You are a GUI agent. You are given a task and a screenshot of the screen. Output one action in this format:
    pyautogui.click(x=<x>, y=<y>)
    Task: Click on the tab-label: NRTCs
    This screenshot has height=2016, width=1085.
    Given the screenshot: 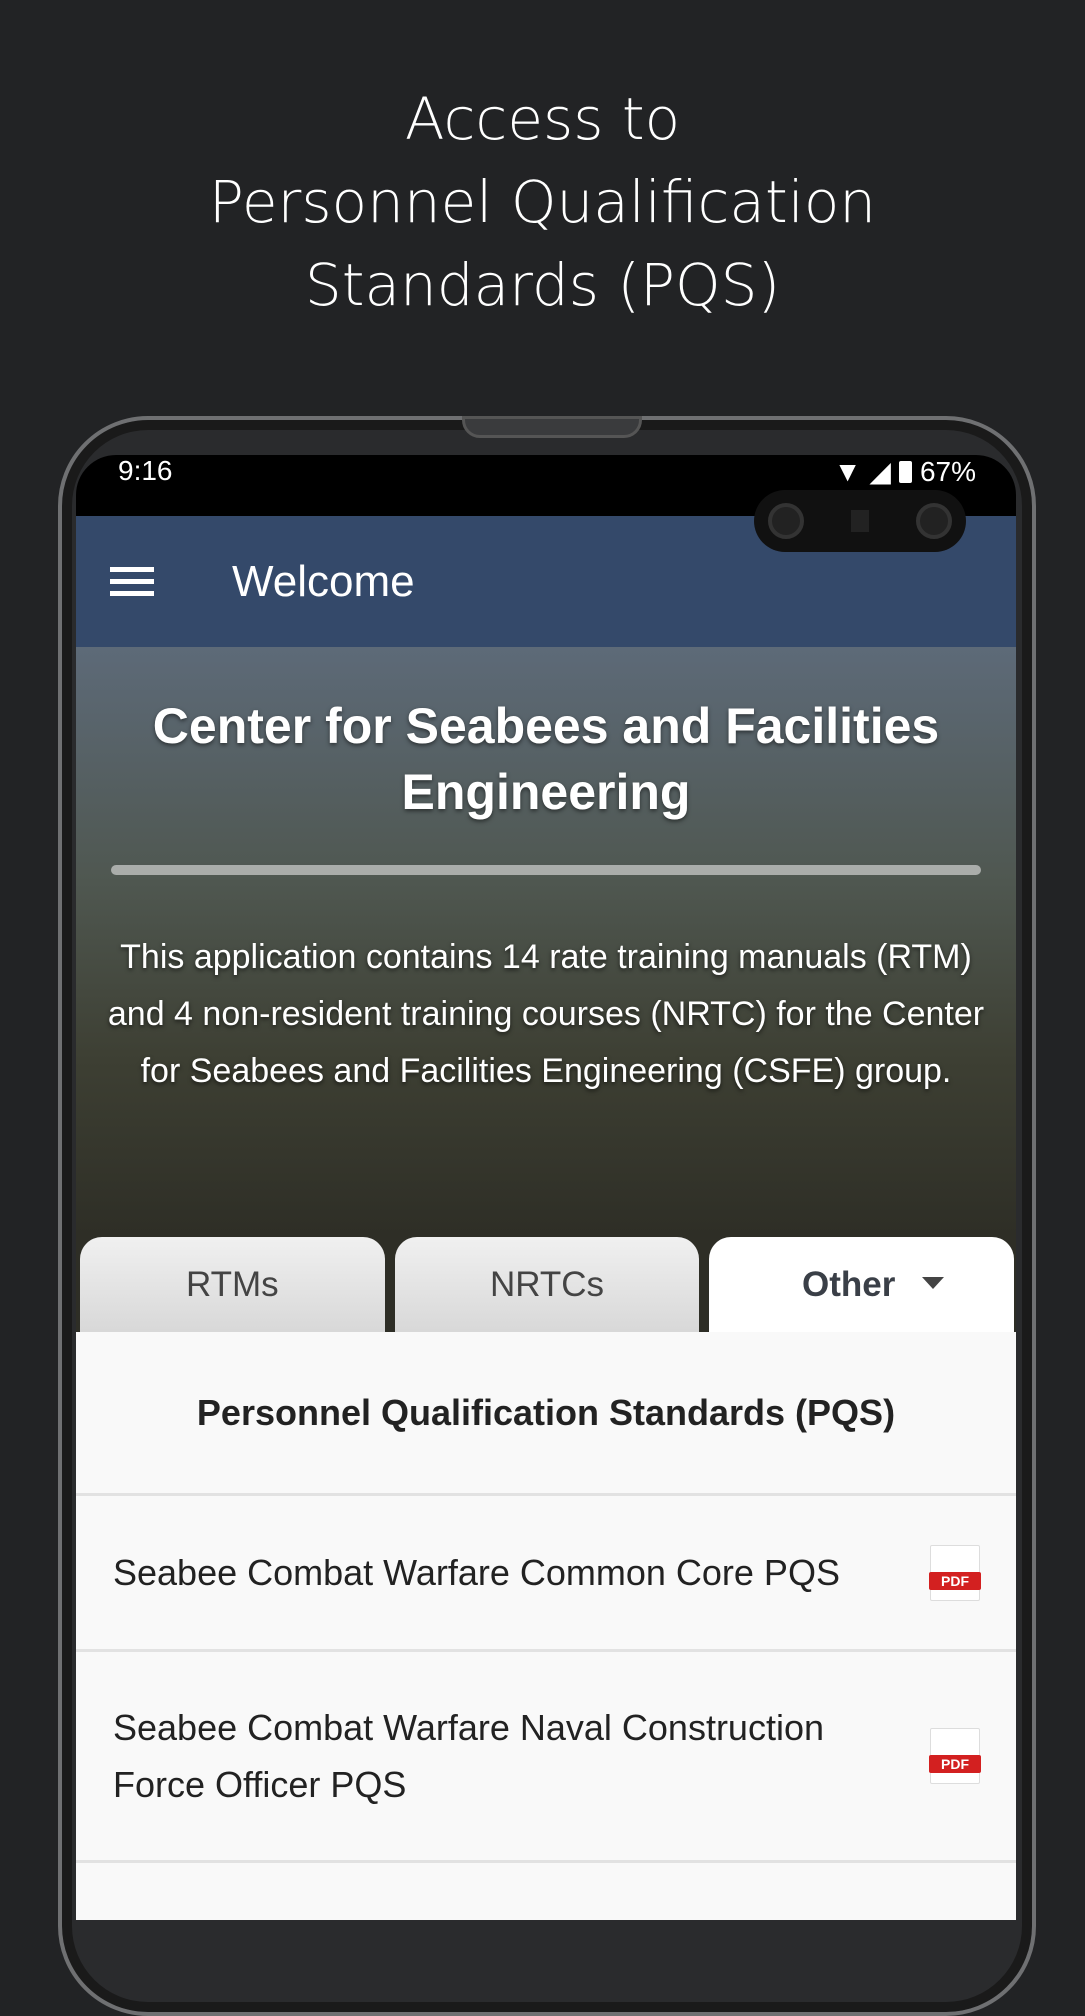 What is the action you would take?
    pyautogui.click(x=547, y=1284)
    